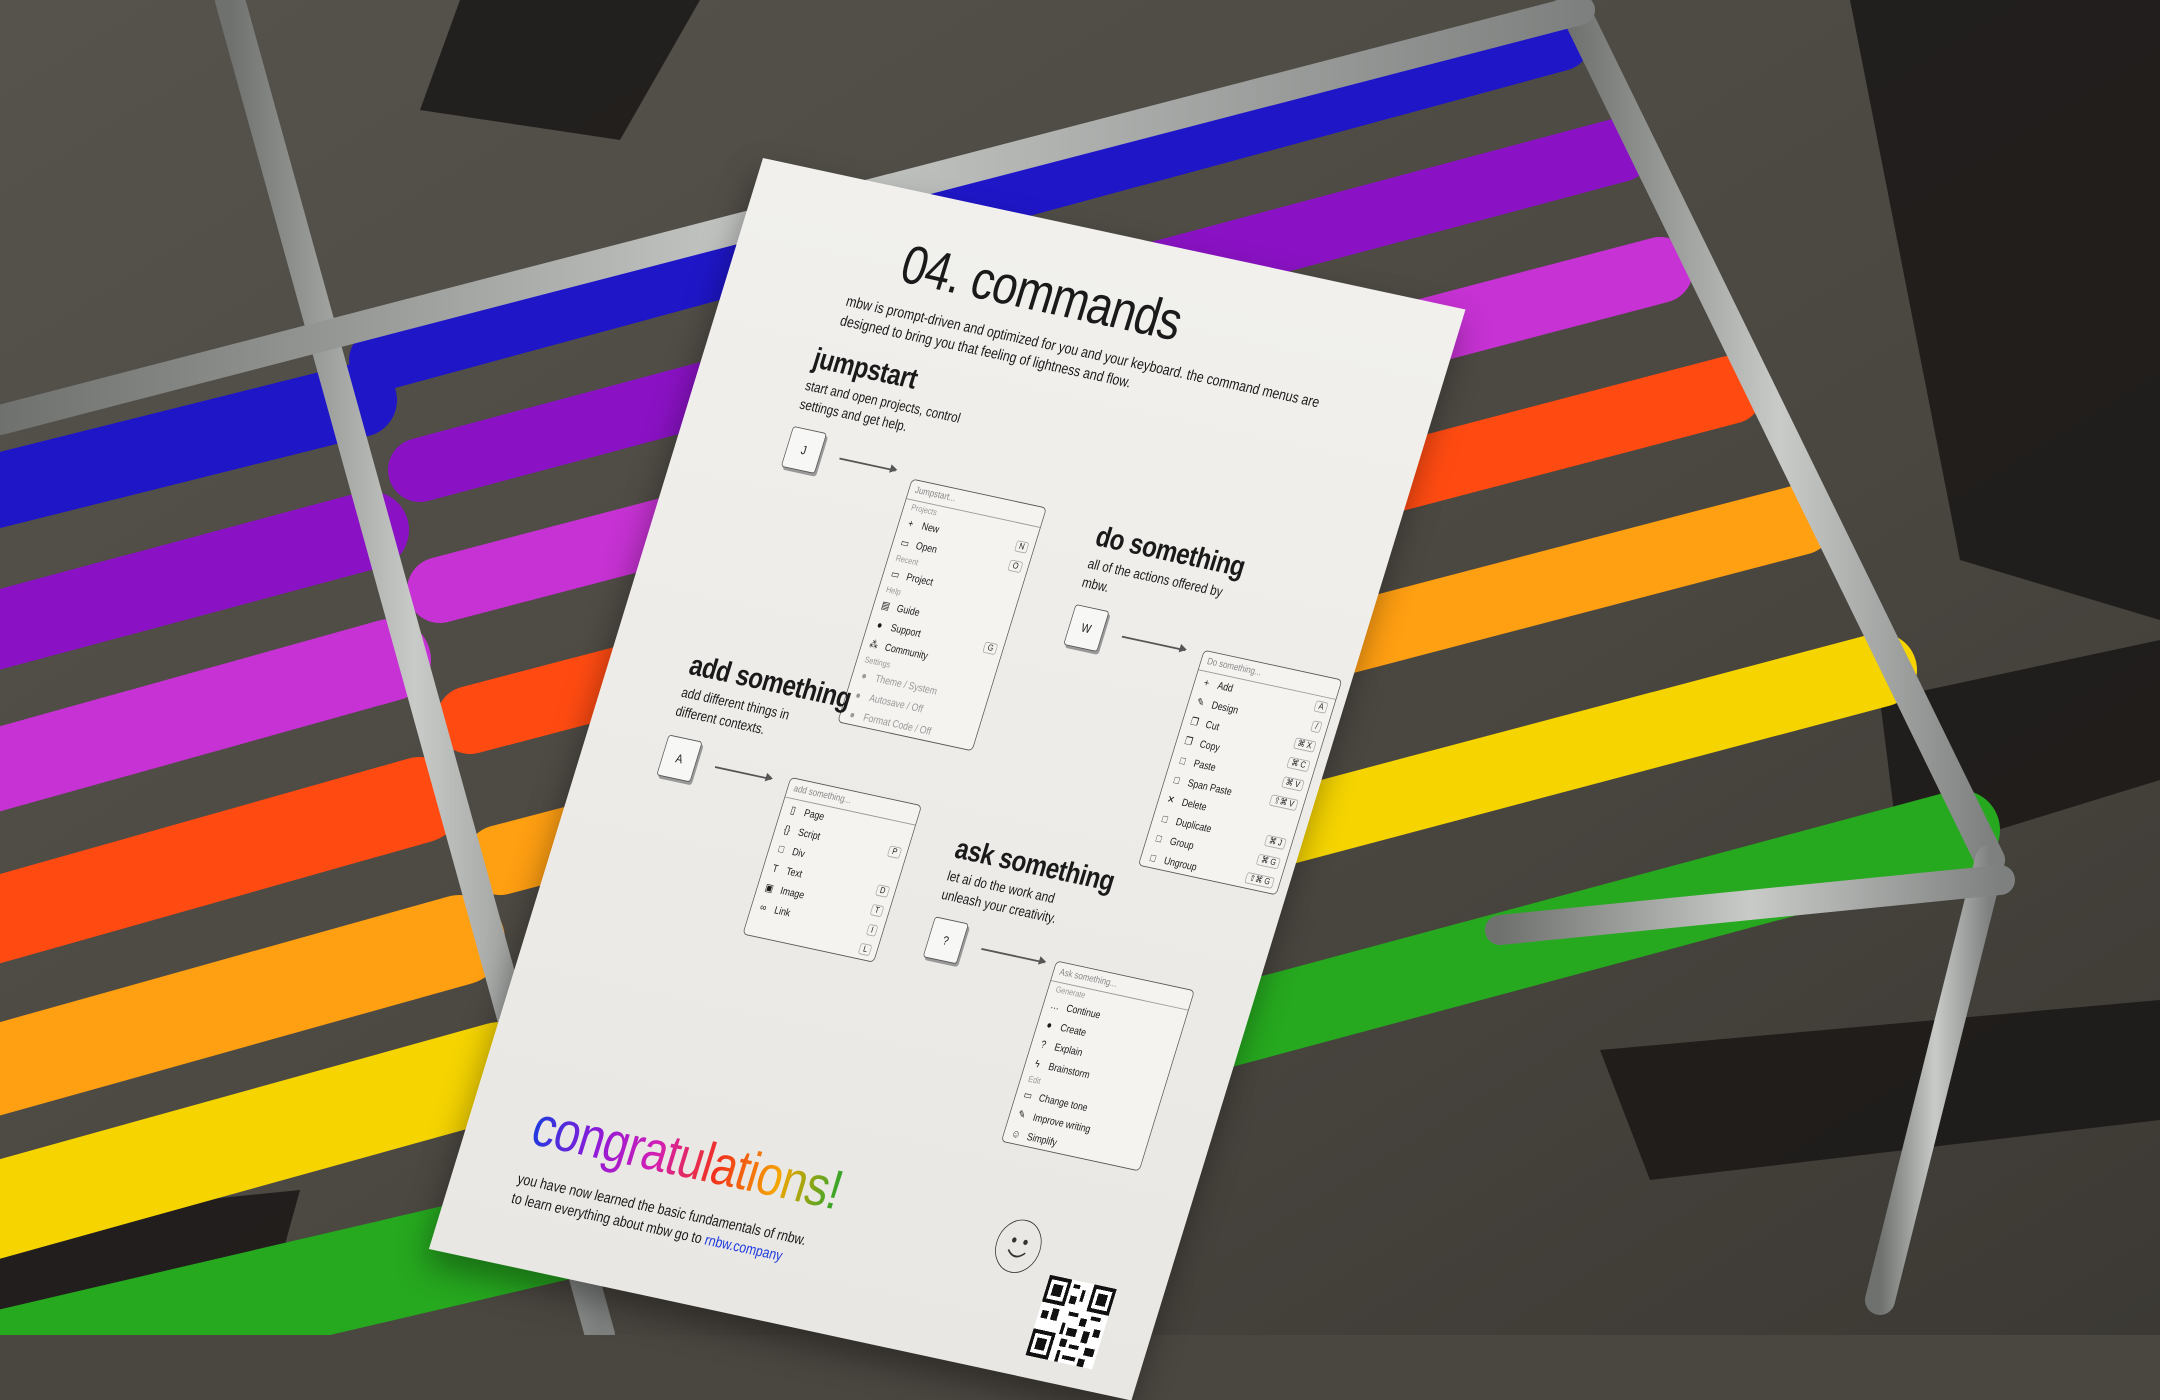 The height and width of the screenshot is (1400, 2160). Describe the element at coordinates (743, 773) in the screenshot. I see `add-something-arrow` at that location.